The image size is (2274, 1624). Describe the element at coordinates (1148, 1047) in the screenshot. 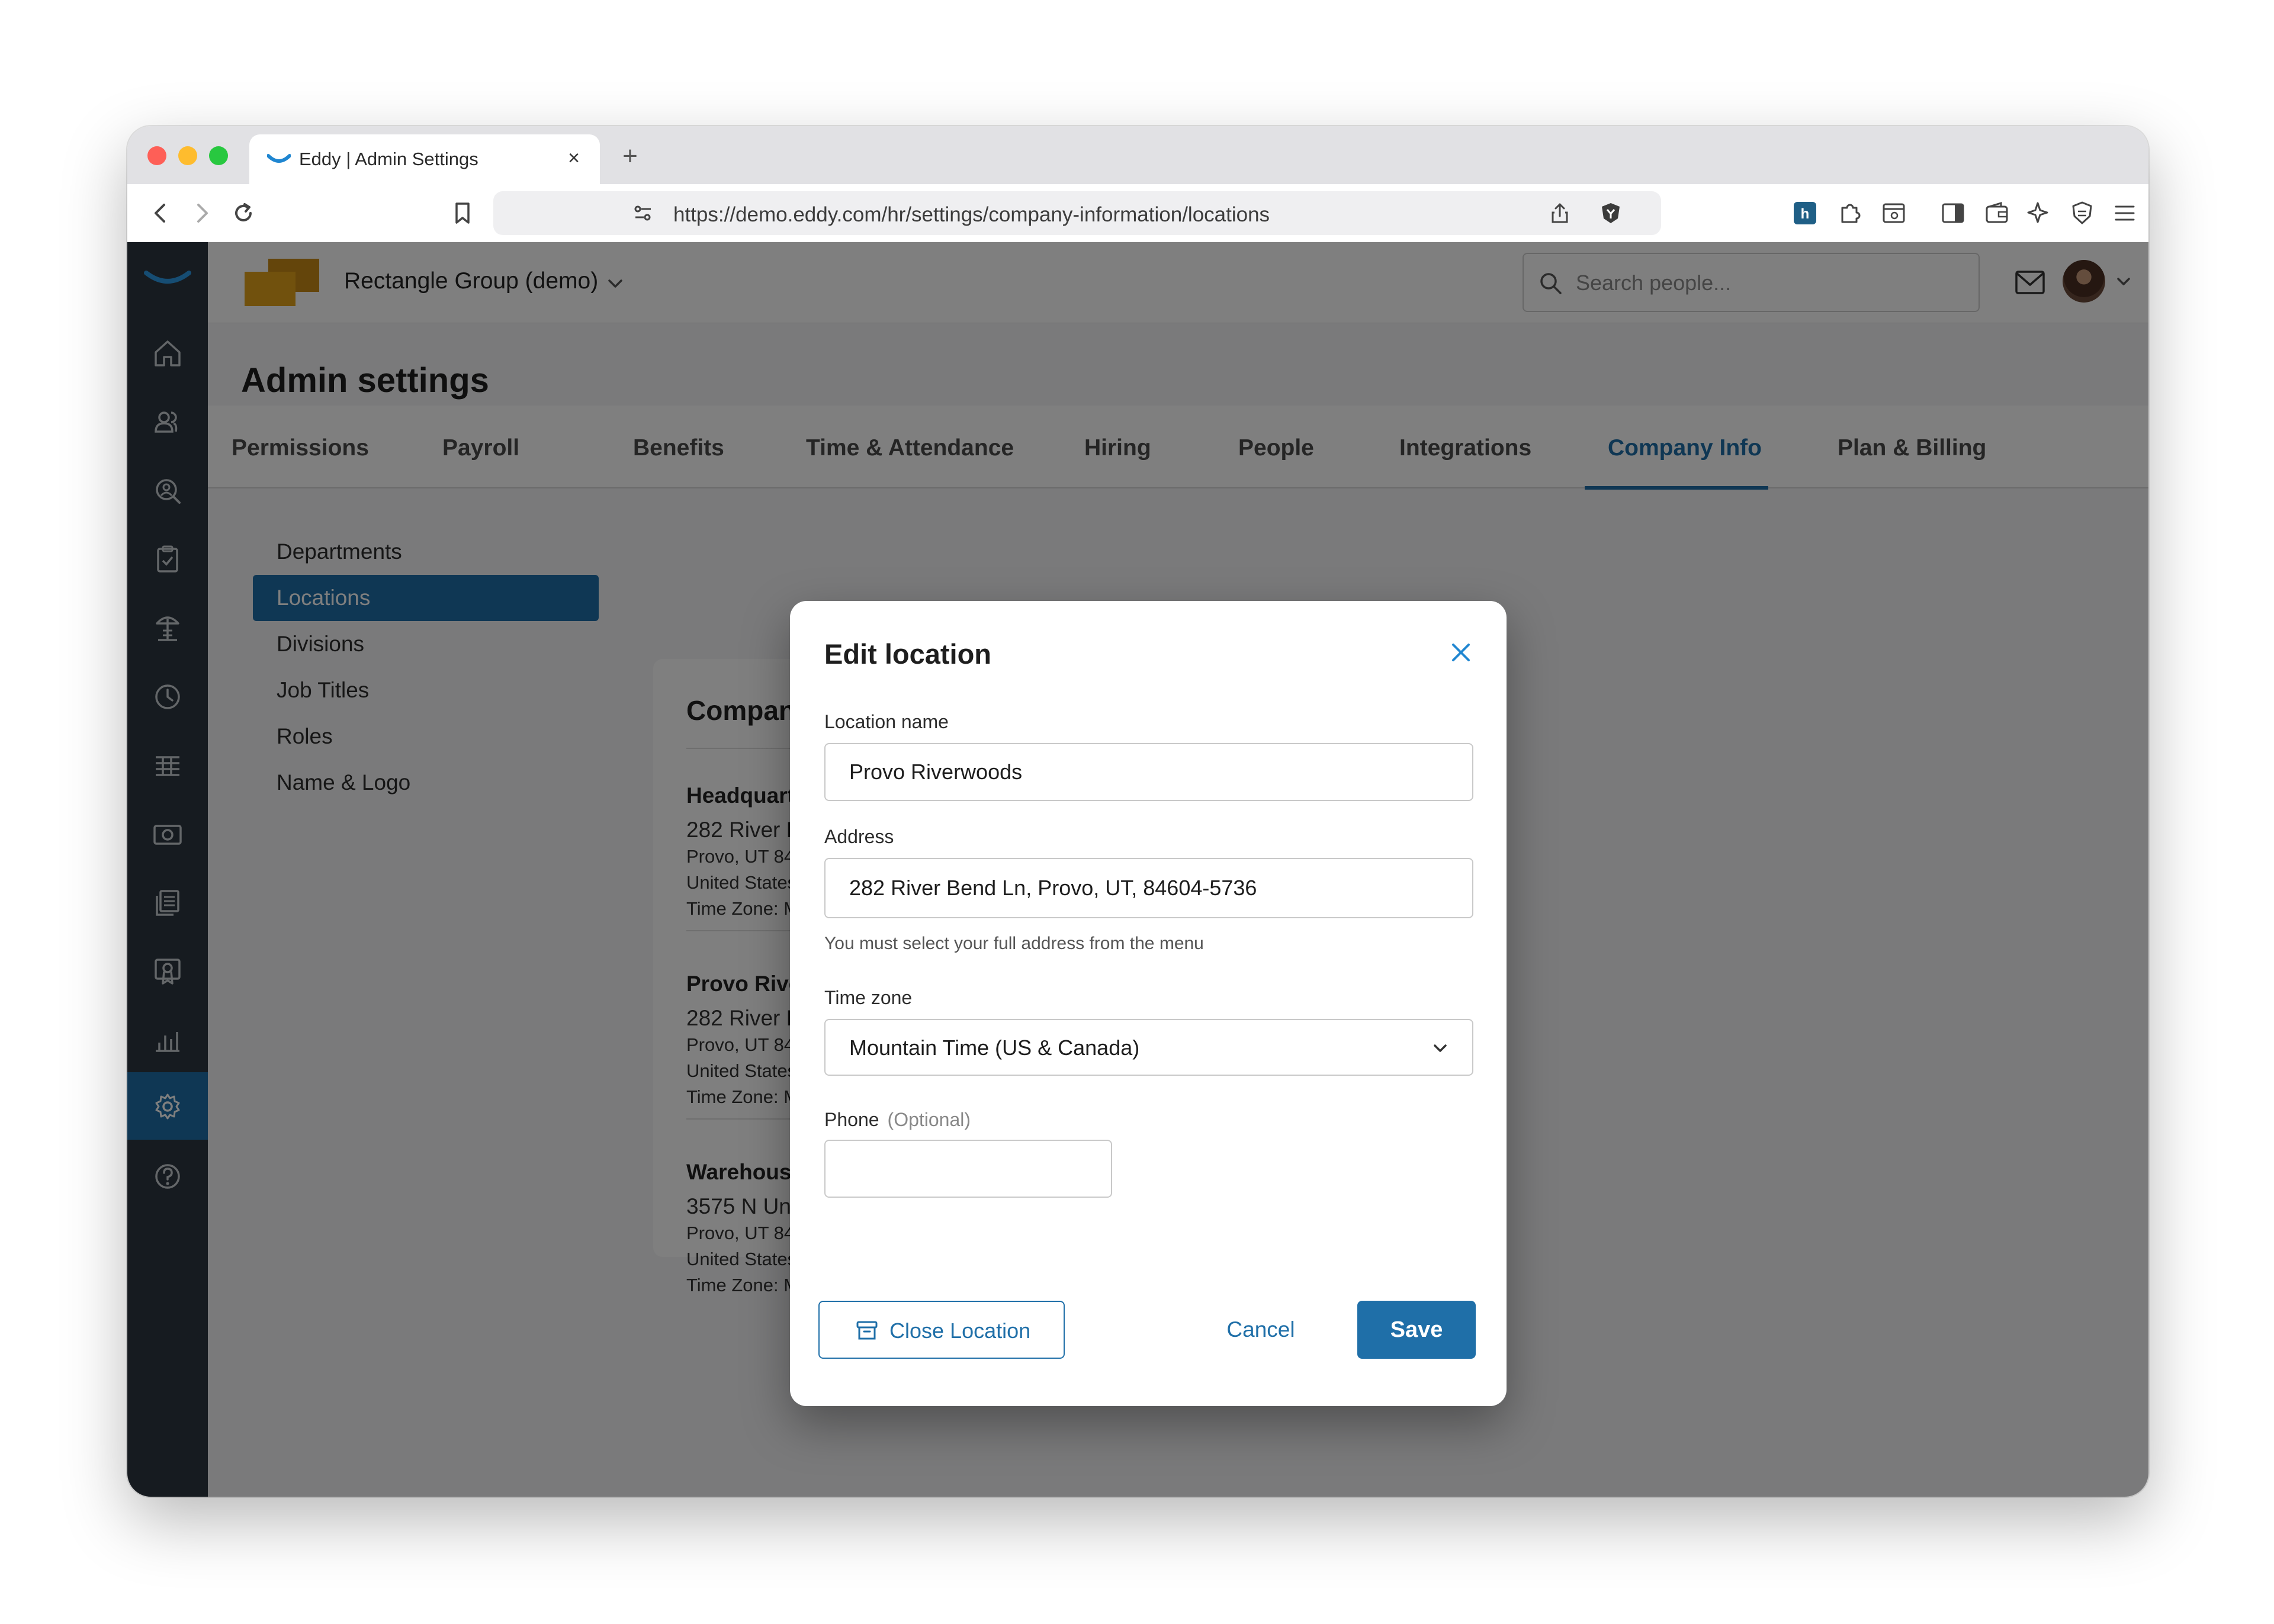

I see `timezone-select: Mountain Time (US & Canada)` at that location.